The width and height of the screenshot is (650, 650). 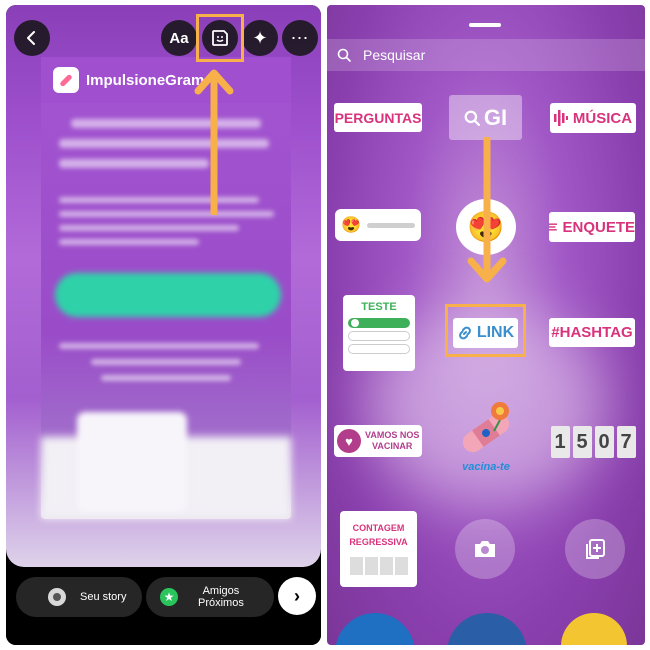 I want to click on hashtag-sticker: #HASHTAG, so click(x=592, y=332).